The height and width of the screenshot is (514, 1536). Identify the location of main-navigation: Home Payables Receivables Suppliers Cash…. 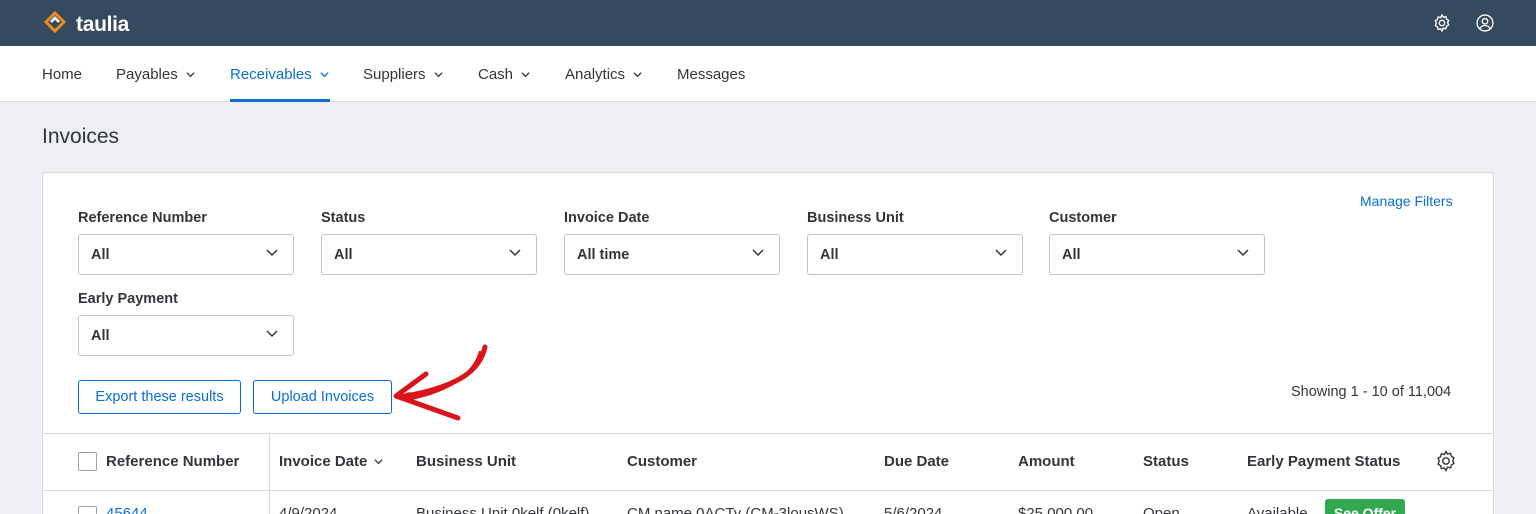
(768, 74).